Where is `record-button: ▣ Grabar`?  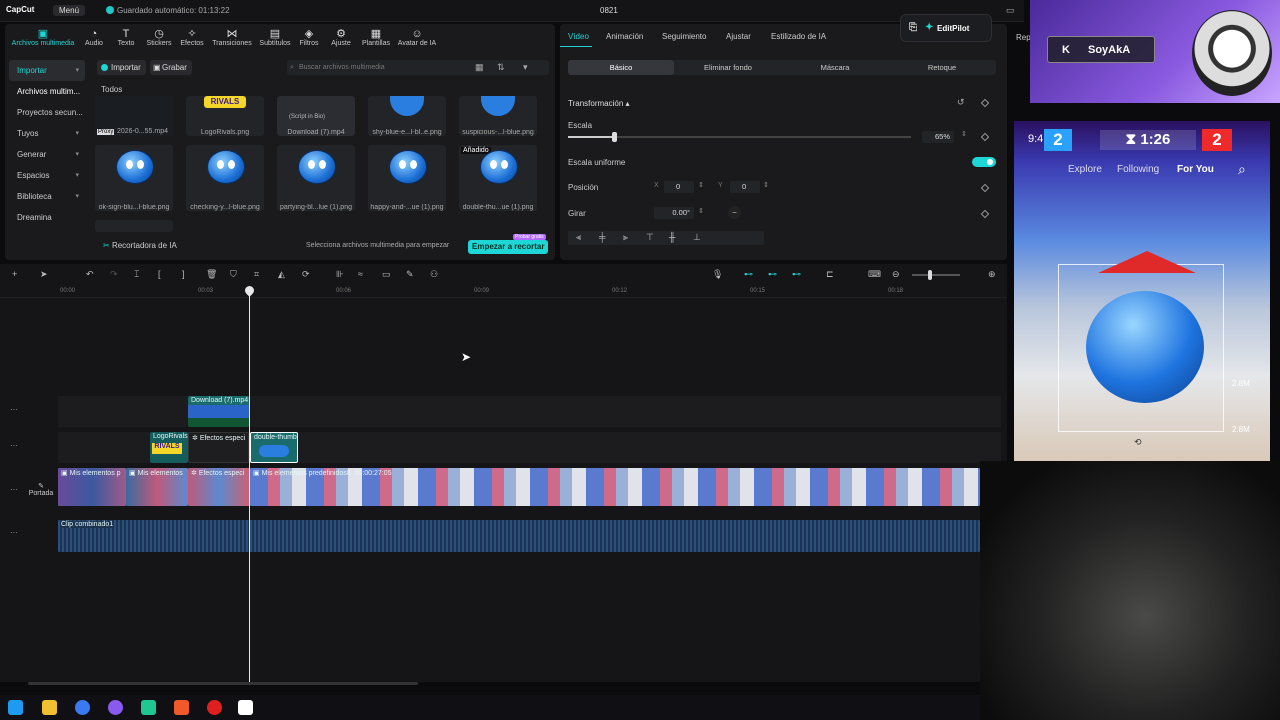
record-button: ▣ Grabar is located at coordinates (171, 67).